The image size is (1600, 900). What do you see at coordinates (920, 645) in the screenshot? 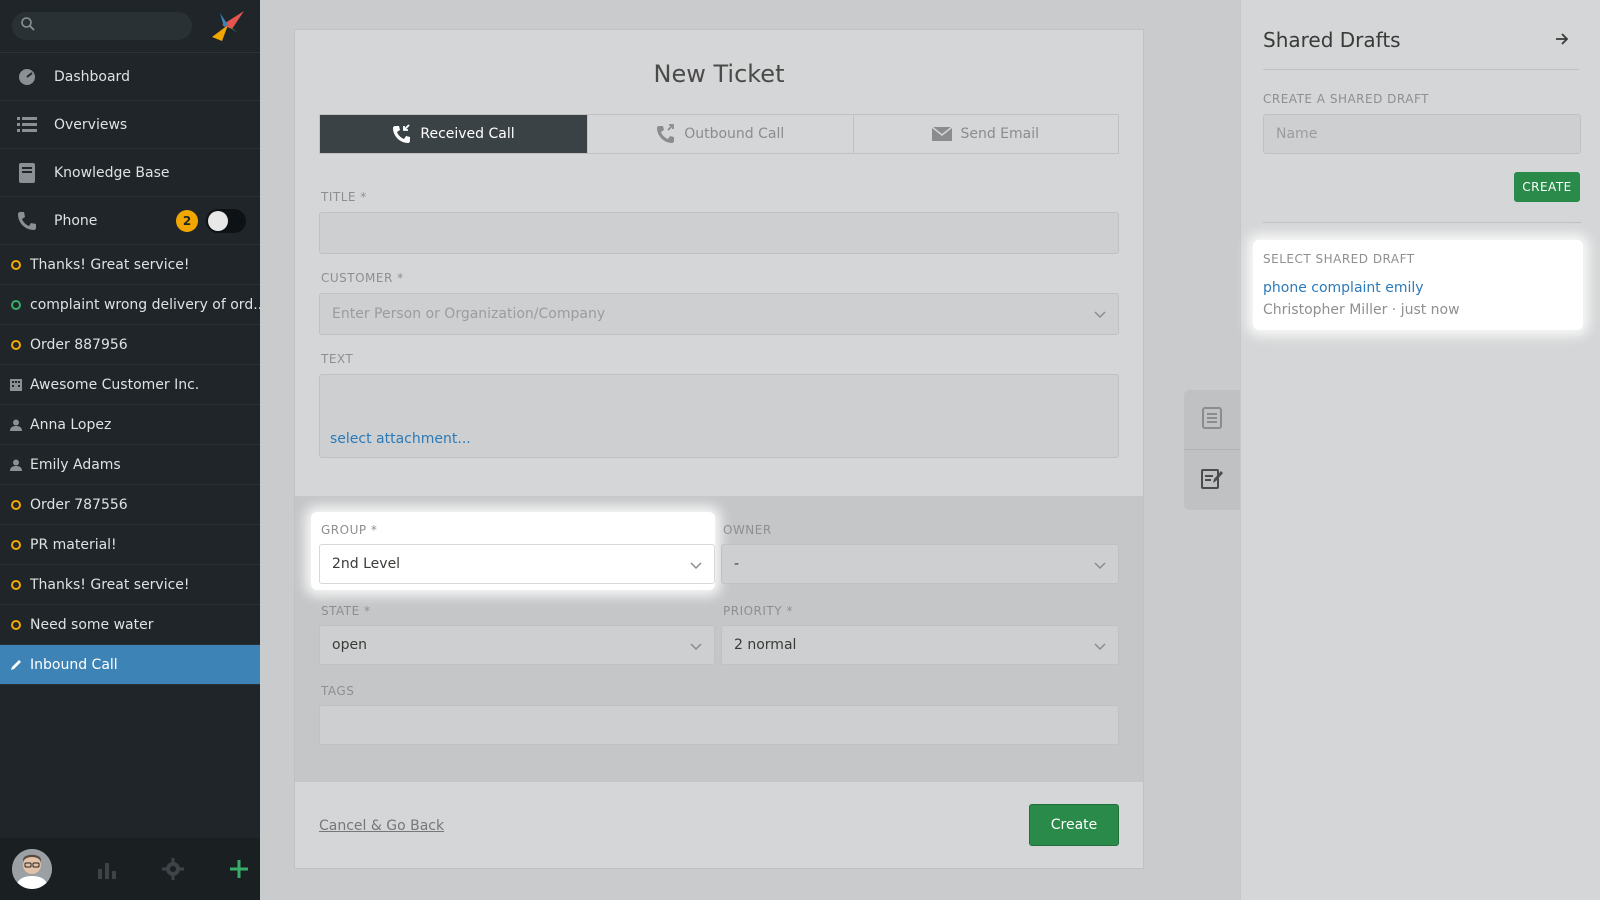
I see `priority-select: 2 normal` at bounding box center [920, 645].